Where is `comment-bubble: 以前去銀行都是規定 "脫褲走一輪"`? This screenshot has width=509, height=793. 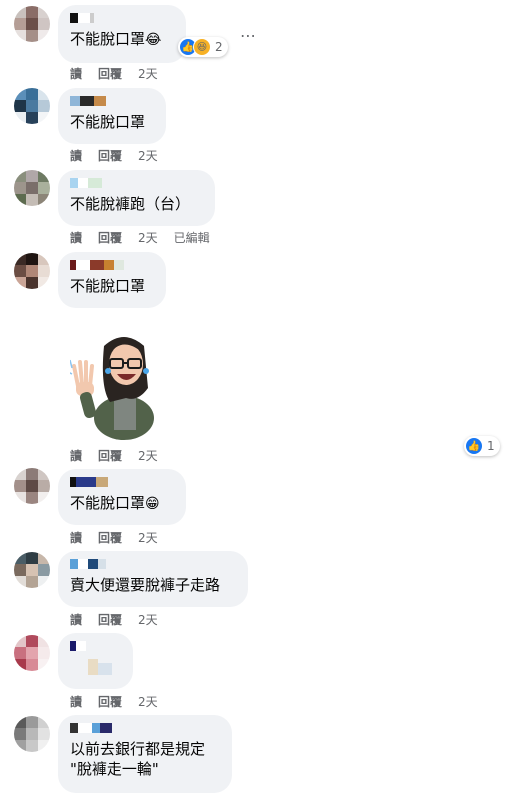
comment-bubble: 以前去銀行都是規定 "脫褲走一輪" is located at coordinates (145, 754).